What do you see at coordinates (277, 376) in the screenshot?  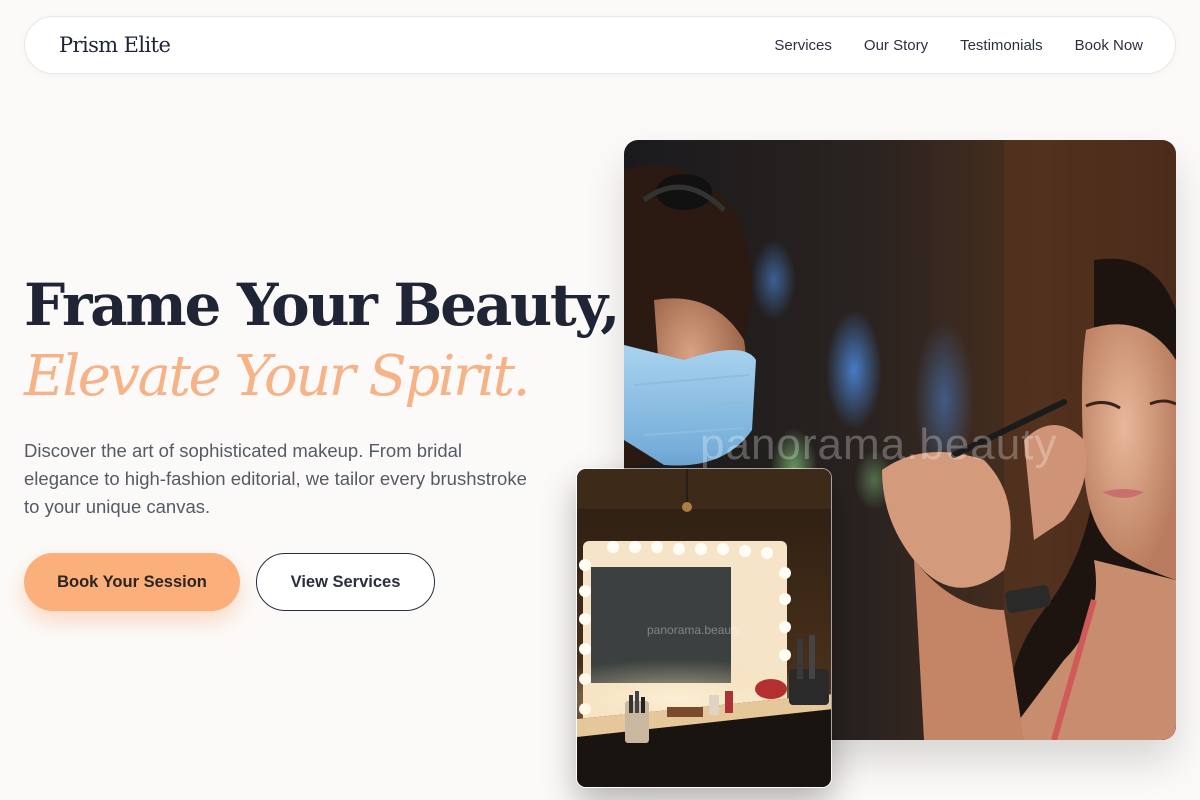 I see `hero-headline-accent: Elevate Your Spirit.` at bounding box center [277, 376].